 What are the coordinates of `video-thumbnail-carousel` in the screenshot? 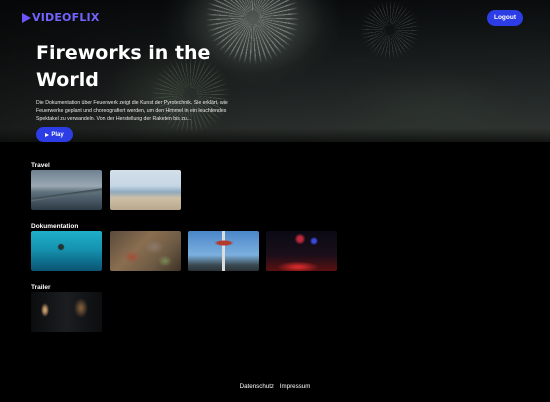 It's located at (223, 251).